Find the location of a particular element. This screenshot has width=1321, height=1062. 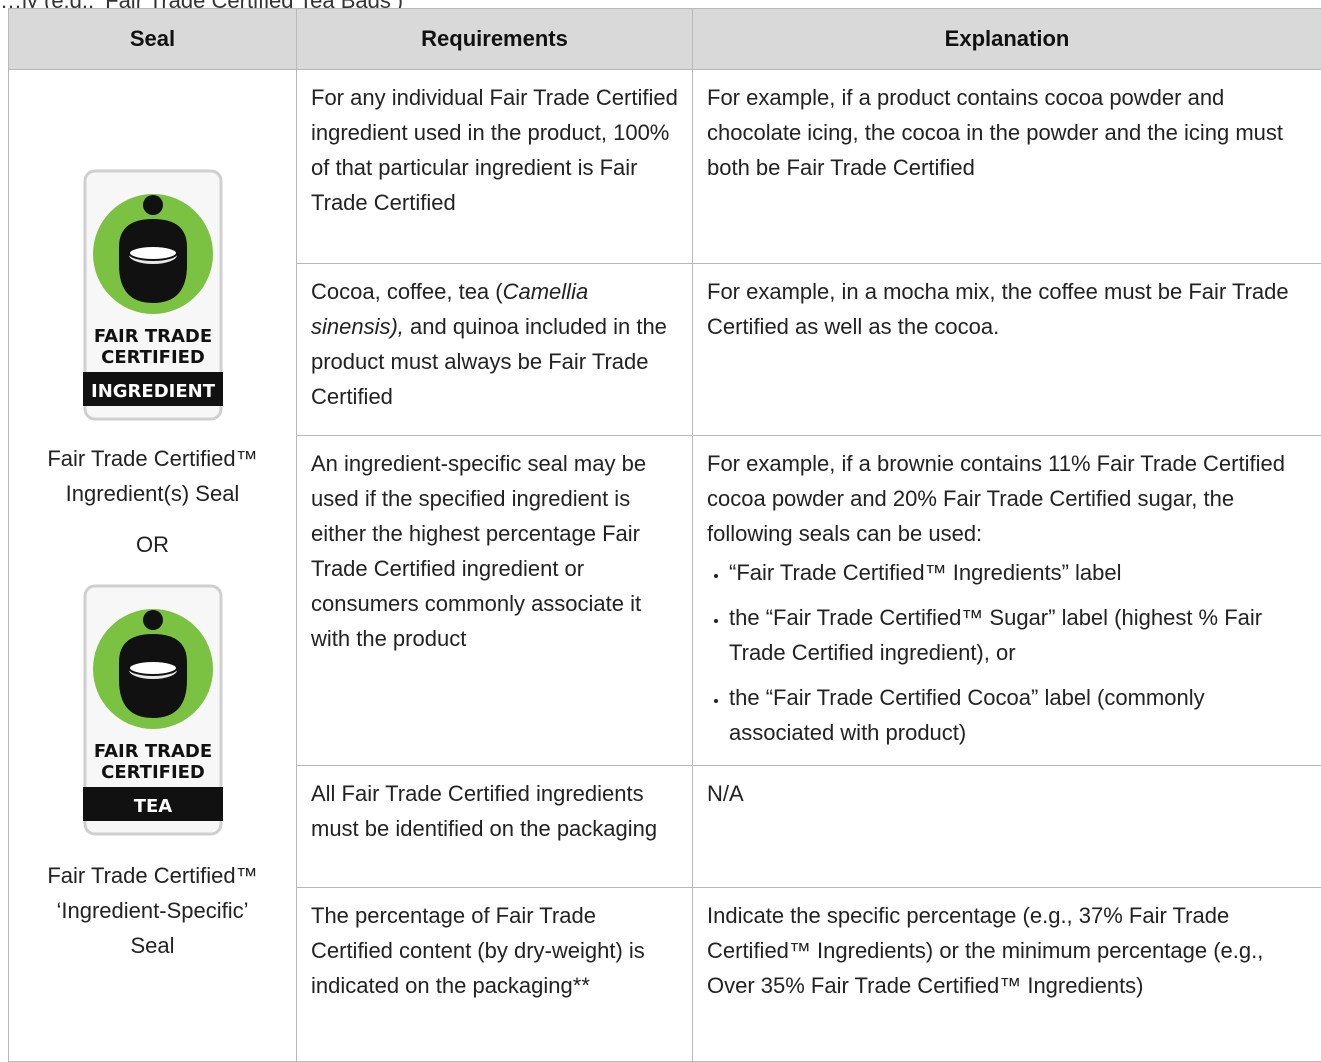

table-header-row: Seal Requirements Explanation is located at coordinates (665, 39).